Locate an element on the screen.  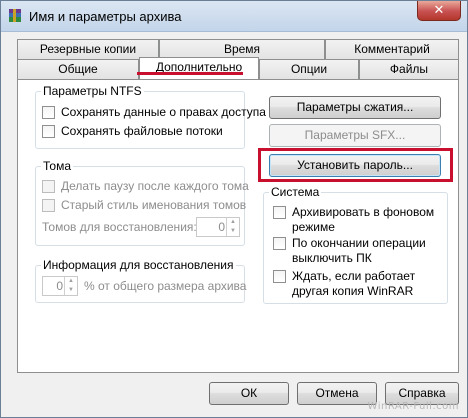
tab-label: Опции is located at coordinates (309, 69).